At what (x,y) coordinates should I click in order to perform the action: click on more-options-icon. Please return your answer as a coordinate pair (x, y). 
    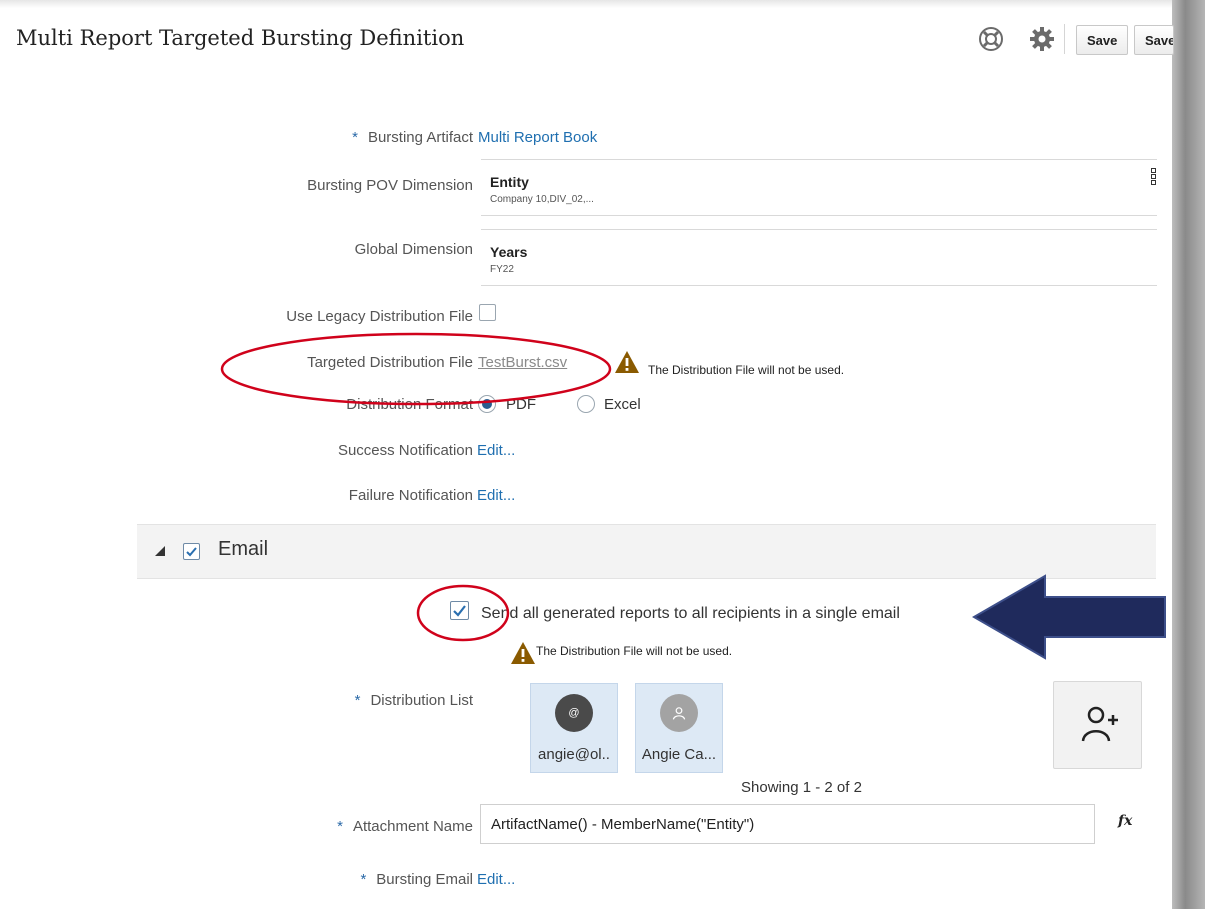
    Looking at the image, I should click on (1154, 177).